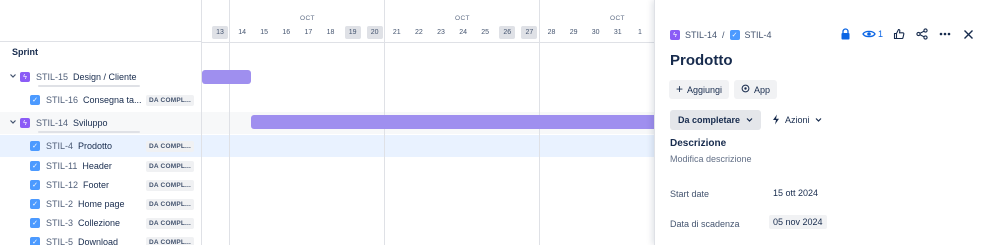  Describe the element at coordinates (721, 35) in the screenshot. I see `breadcrumb: ϟ STIL-14 / ✓ STIL-4` at that location.